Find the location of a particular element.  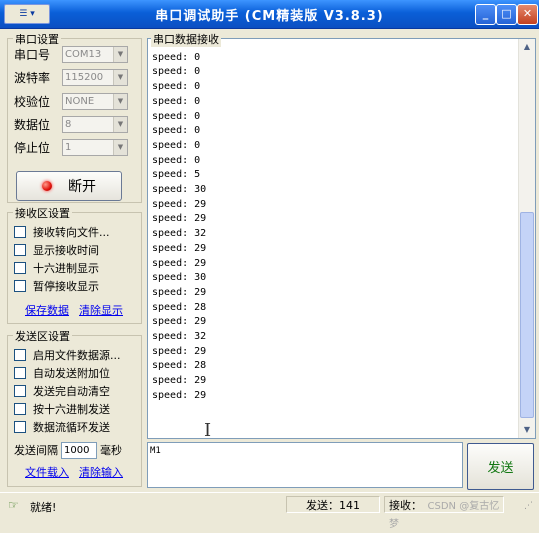

receive-line: speed: 5 is located at coordinates (176, 175).